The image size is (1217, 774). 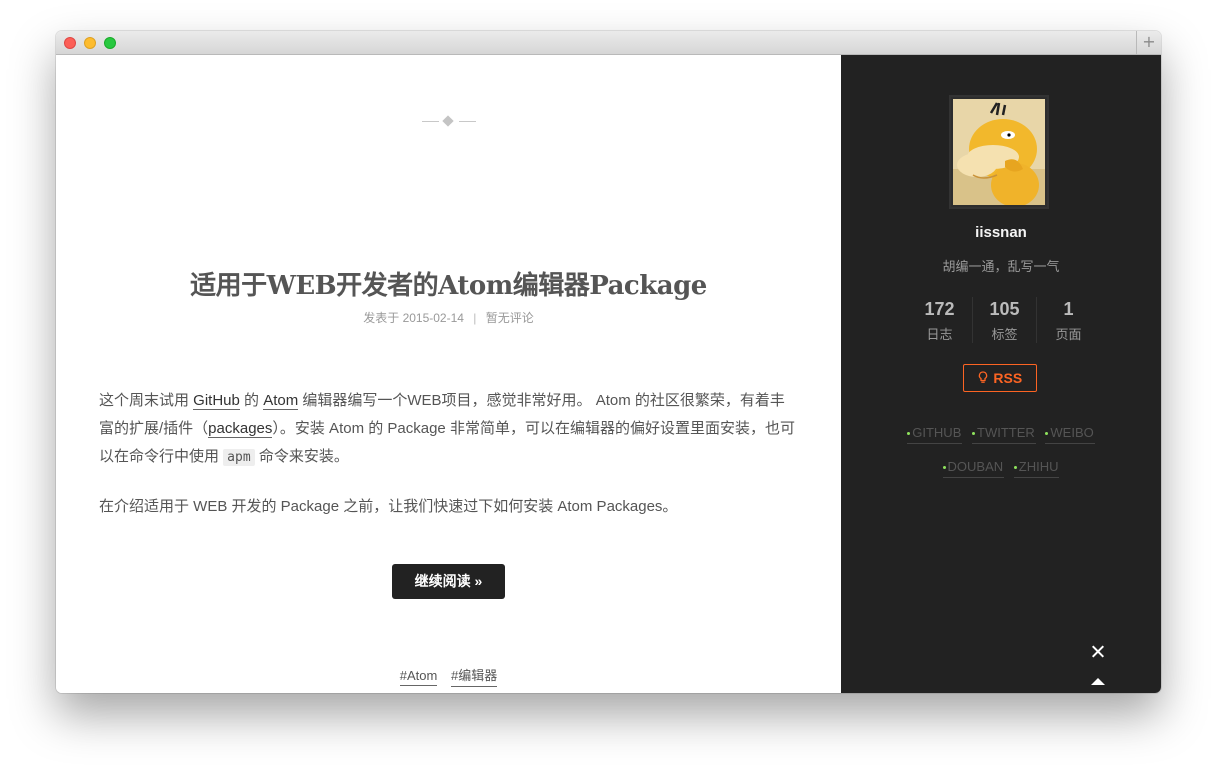 I want to click on post-date: 2015-02-14, so click(x=433, y=318).